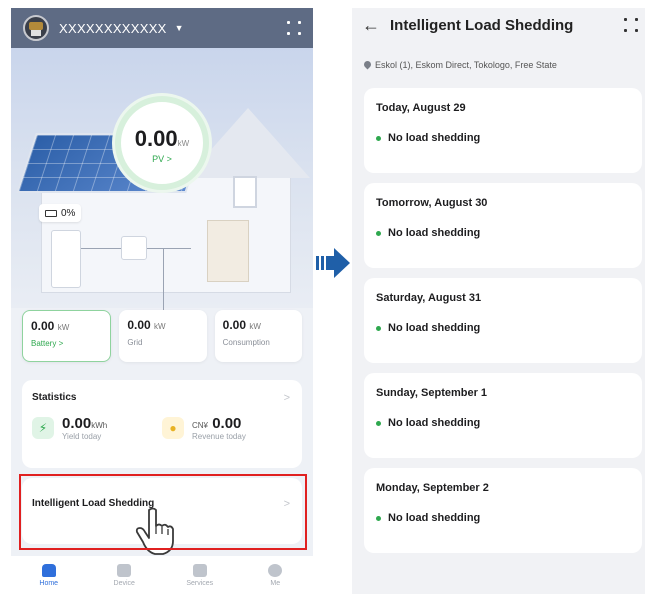 The width and height of the screenshot is (645, 599). I want to click on page-title: Intelligent Load Shedding, so click(482, 25).